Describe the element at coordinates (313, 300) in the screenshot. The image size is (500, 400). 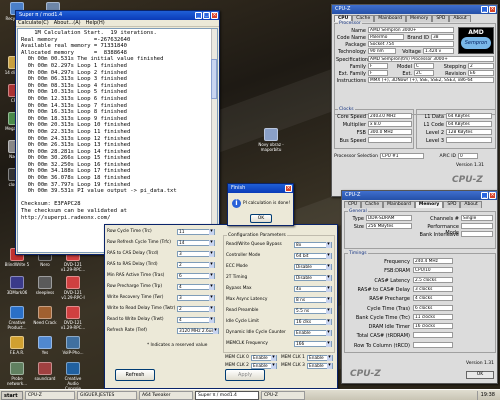
I see `config-select: 8 ns` at that location.